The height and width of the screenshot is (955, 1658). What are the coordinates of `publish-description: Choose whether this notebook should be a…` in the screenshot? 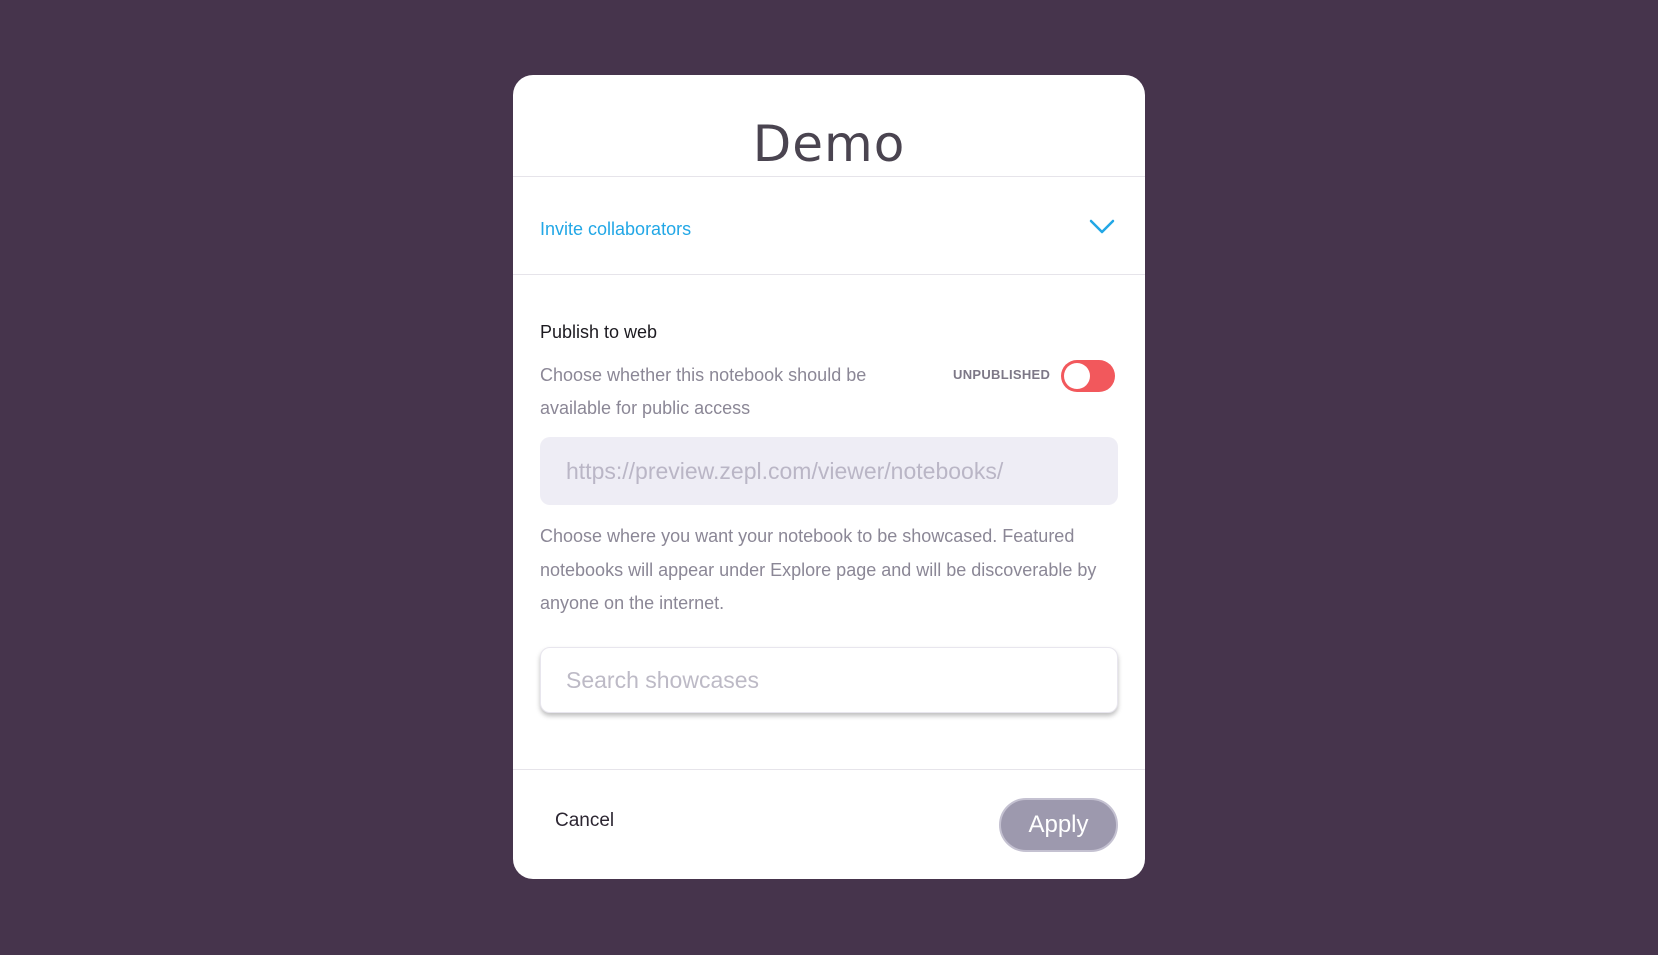 It's located at (703, 391).